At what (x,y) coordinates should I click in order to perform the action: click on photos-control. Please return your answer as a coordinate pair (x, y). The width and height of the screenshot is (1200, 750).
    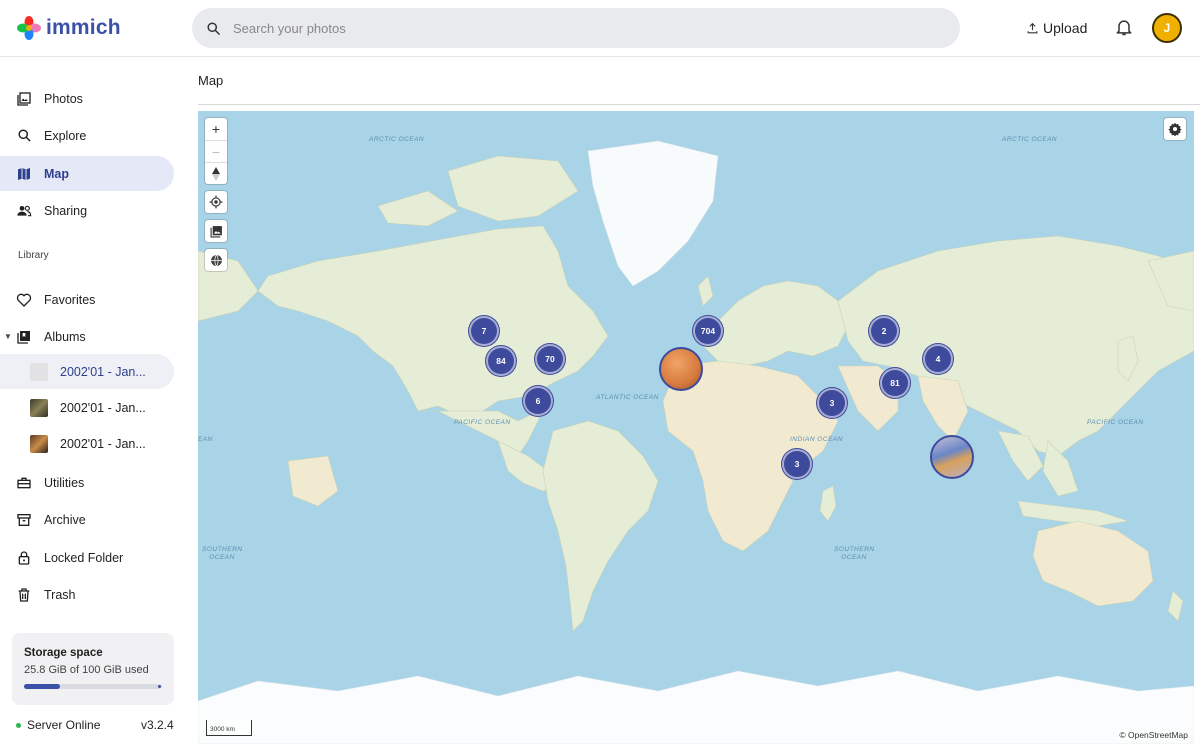
    Looking at the image, I should click on (216, 231).